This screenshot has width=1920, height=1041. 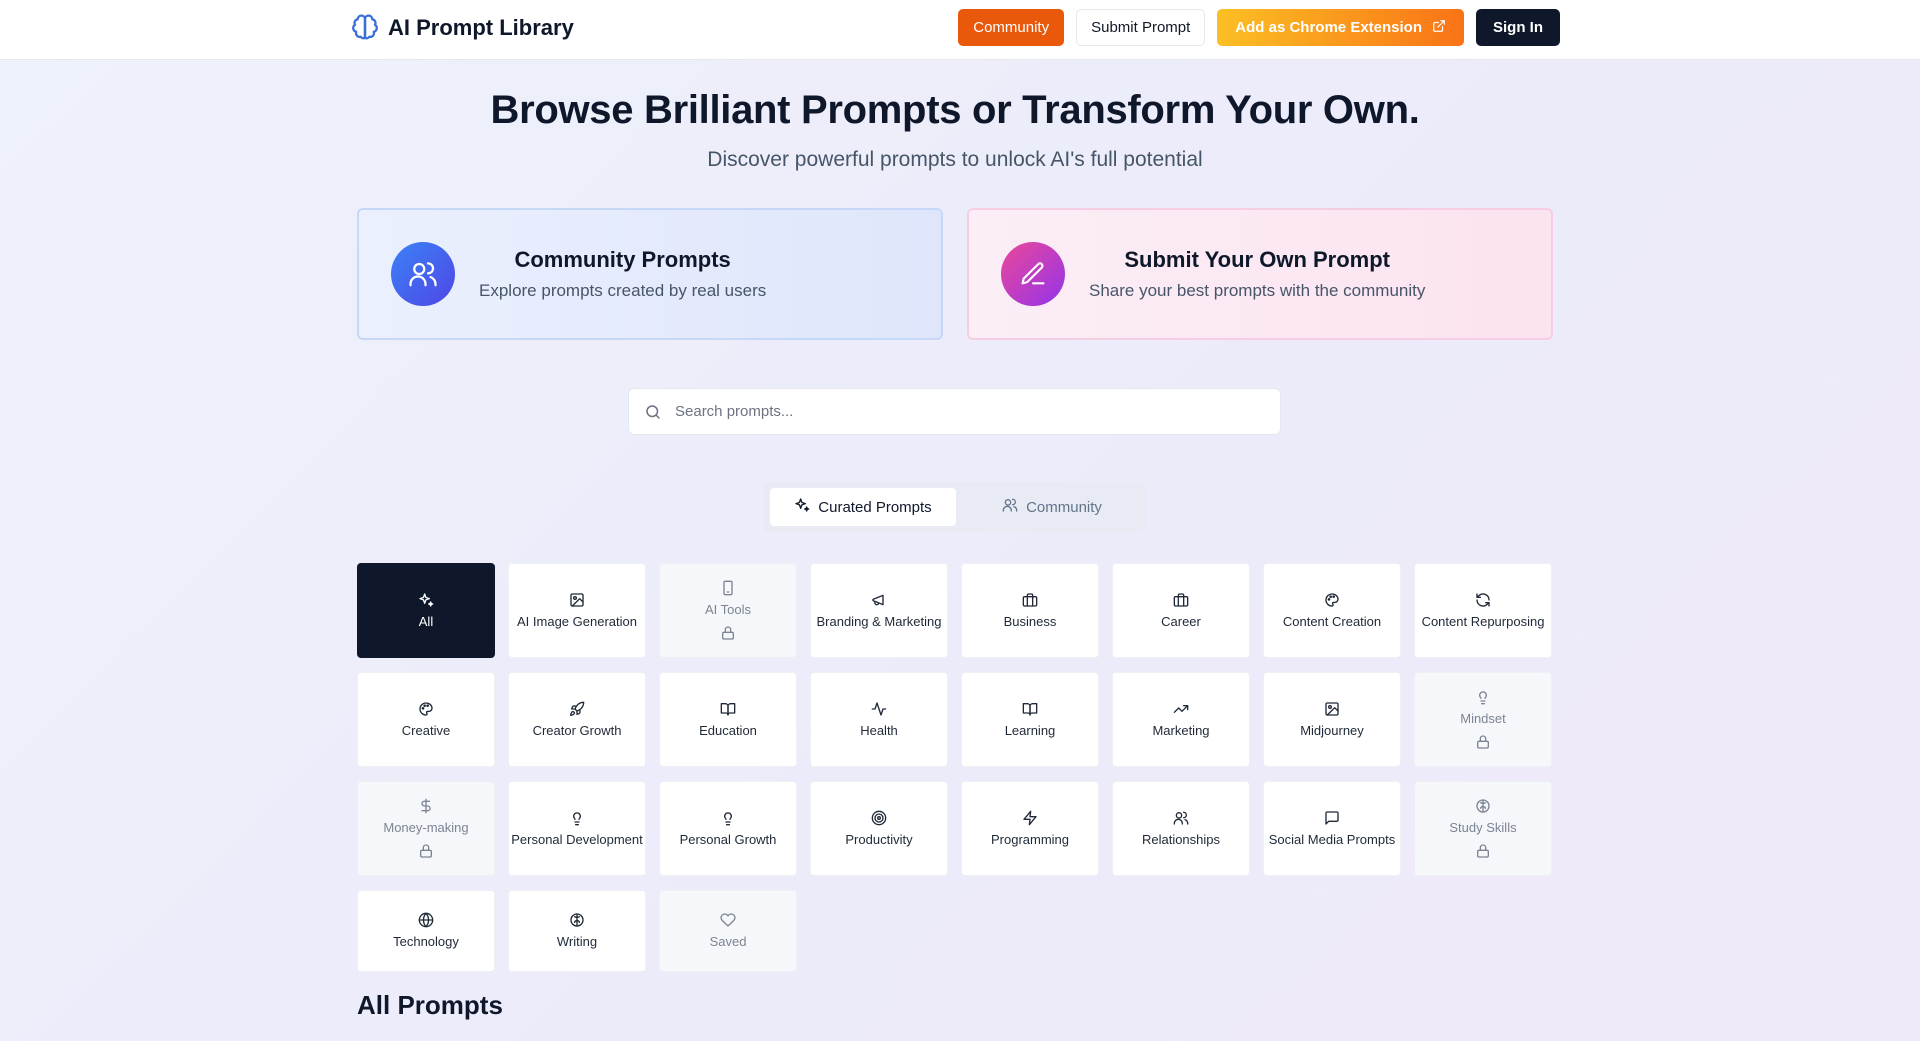 I want to click on category-personal-growth: Personal Growth, so click(x=728, y=828).